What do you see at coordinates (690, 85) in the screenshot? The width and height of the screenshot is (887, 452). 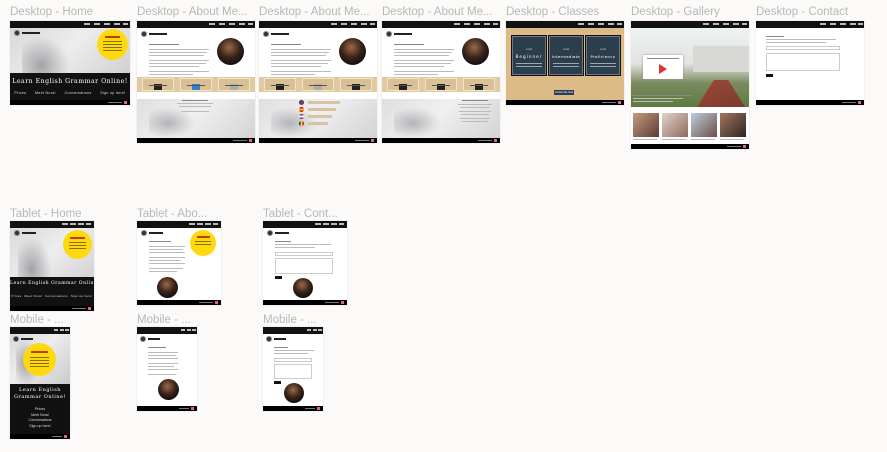 I see `frame-desktop-gallery` at bounding box center [690, 85].